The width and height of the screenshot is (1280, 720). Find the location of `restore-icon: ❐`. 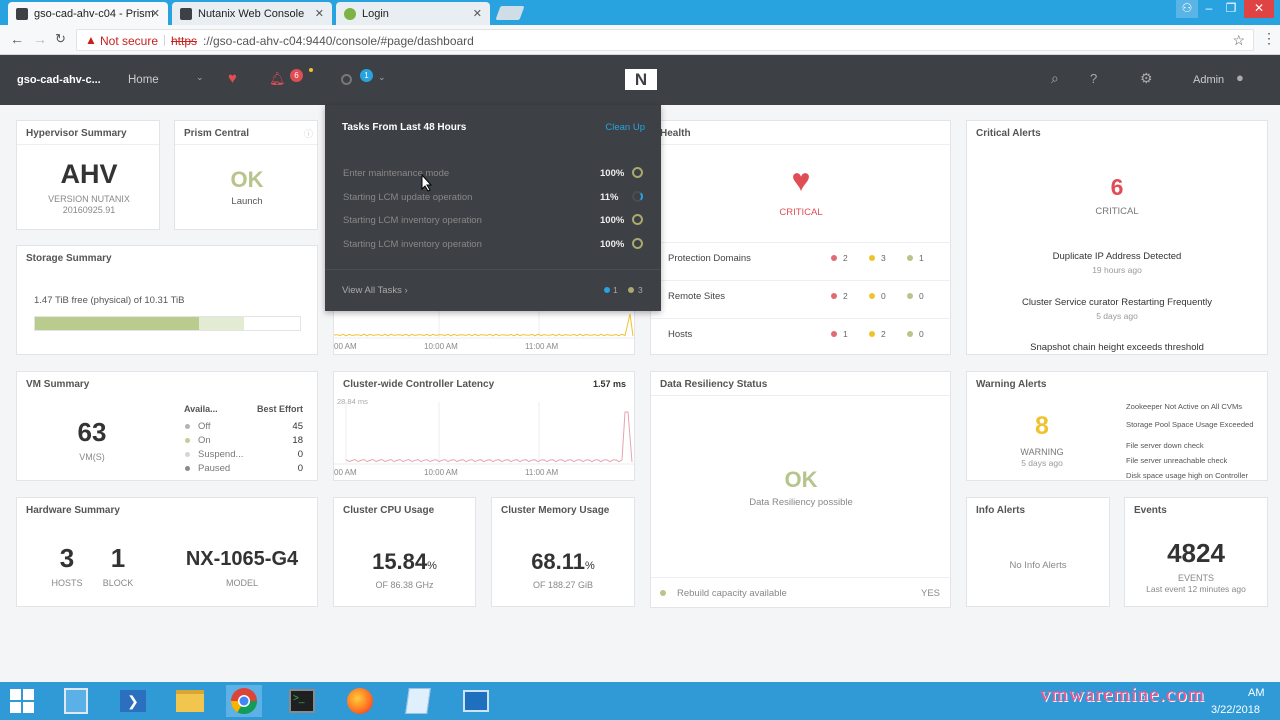

restore-icon: ❐ is located at coordinates (1231, 9).